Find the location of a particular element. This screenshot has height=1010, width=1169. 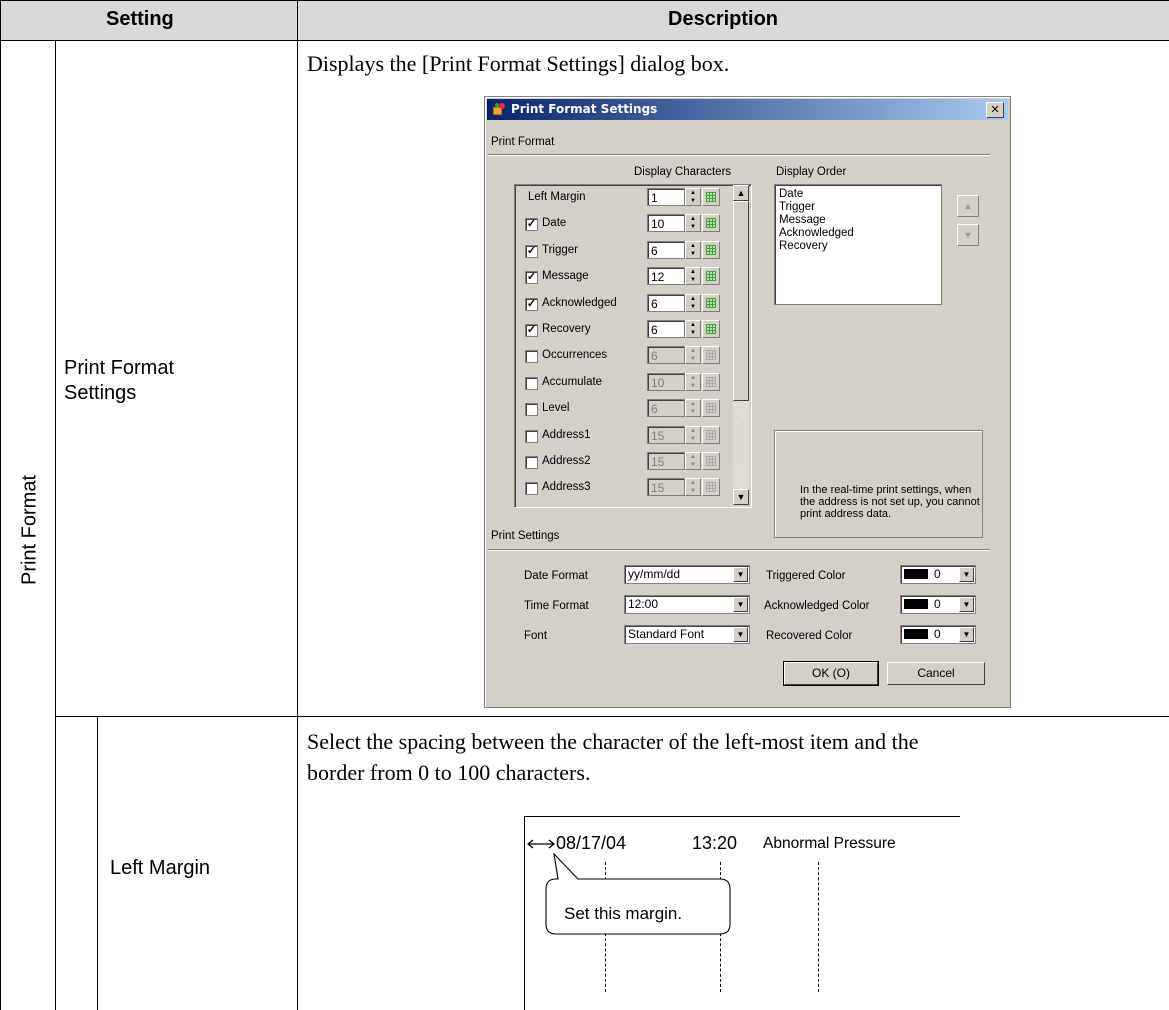

display-order-item: Date is located at coordinates (858, 194).